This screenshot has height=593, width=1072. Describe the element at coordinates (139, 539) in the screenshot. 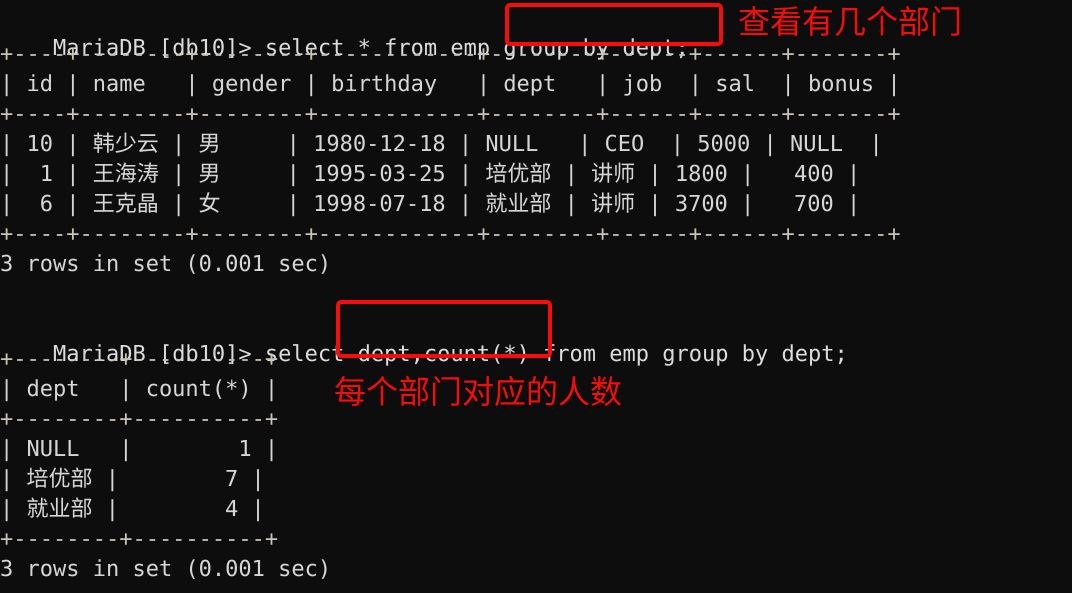

I see `table-2-rule-bottom: +--------+----------+` at that location.